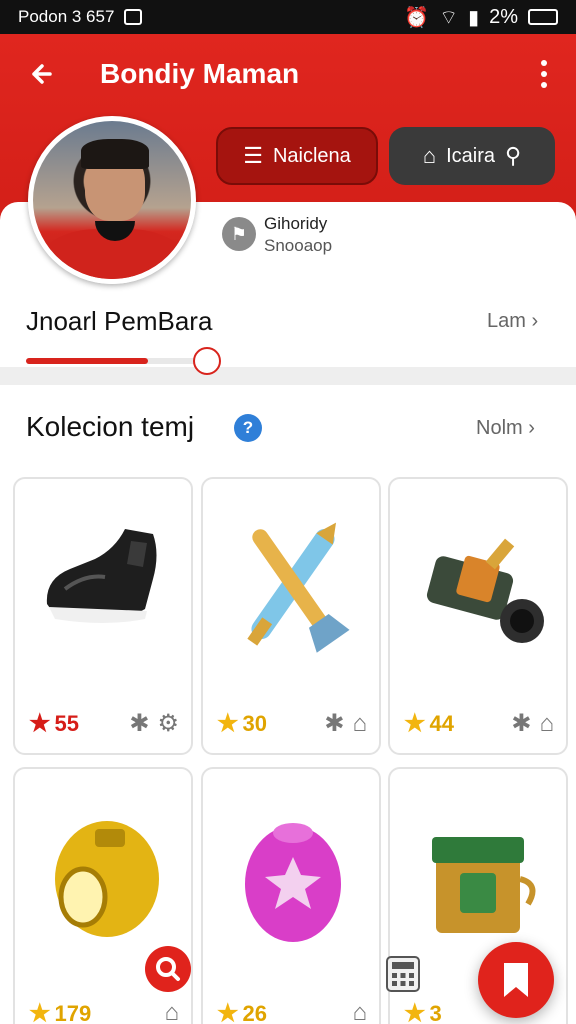 This screenshot has width=576, height=1024. What do you see at coordinates (435, 1012) in the screenshot?
I see `item-rating-value: 3` at bounding box center [435, 1012].